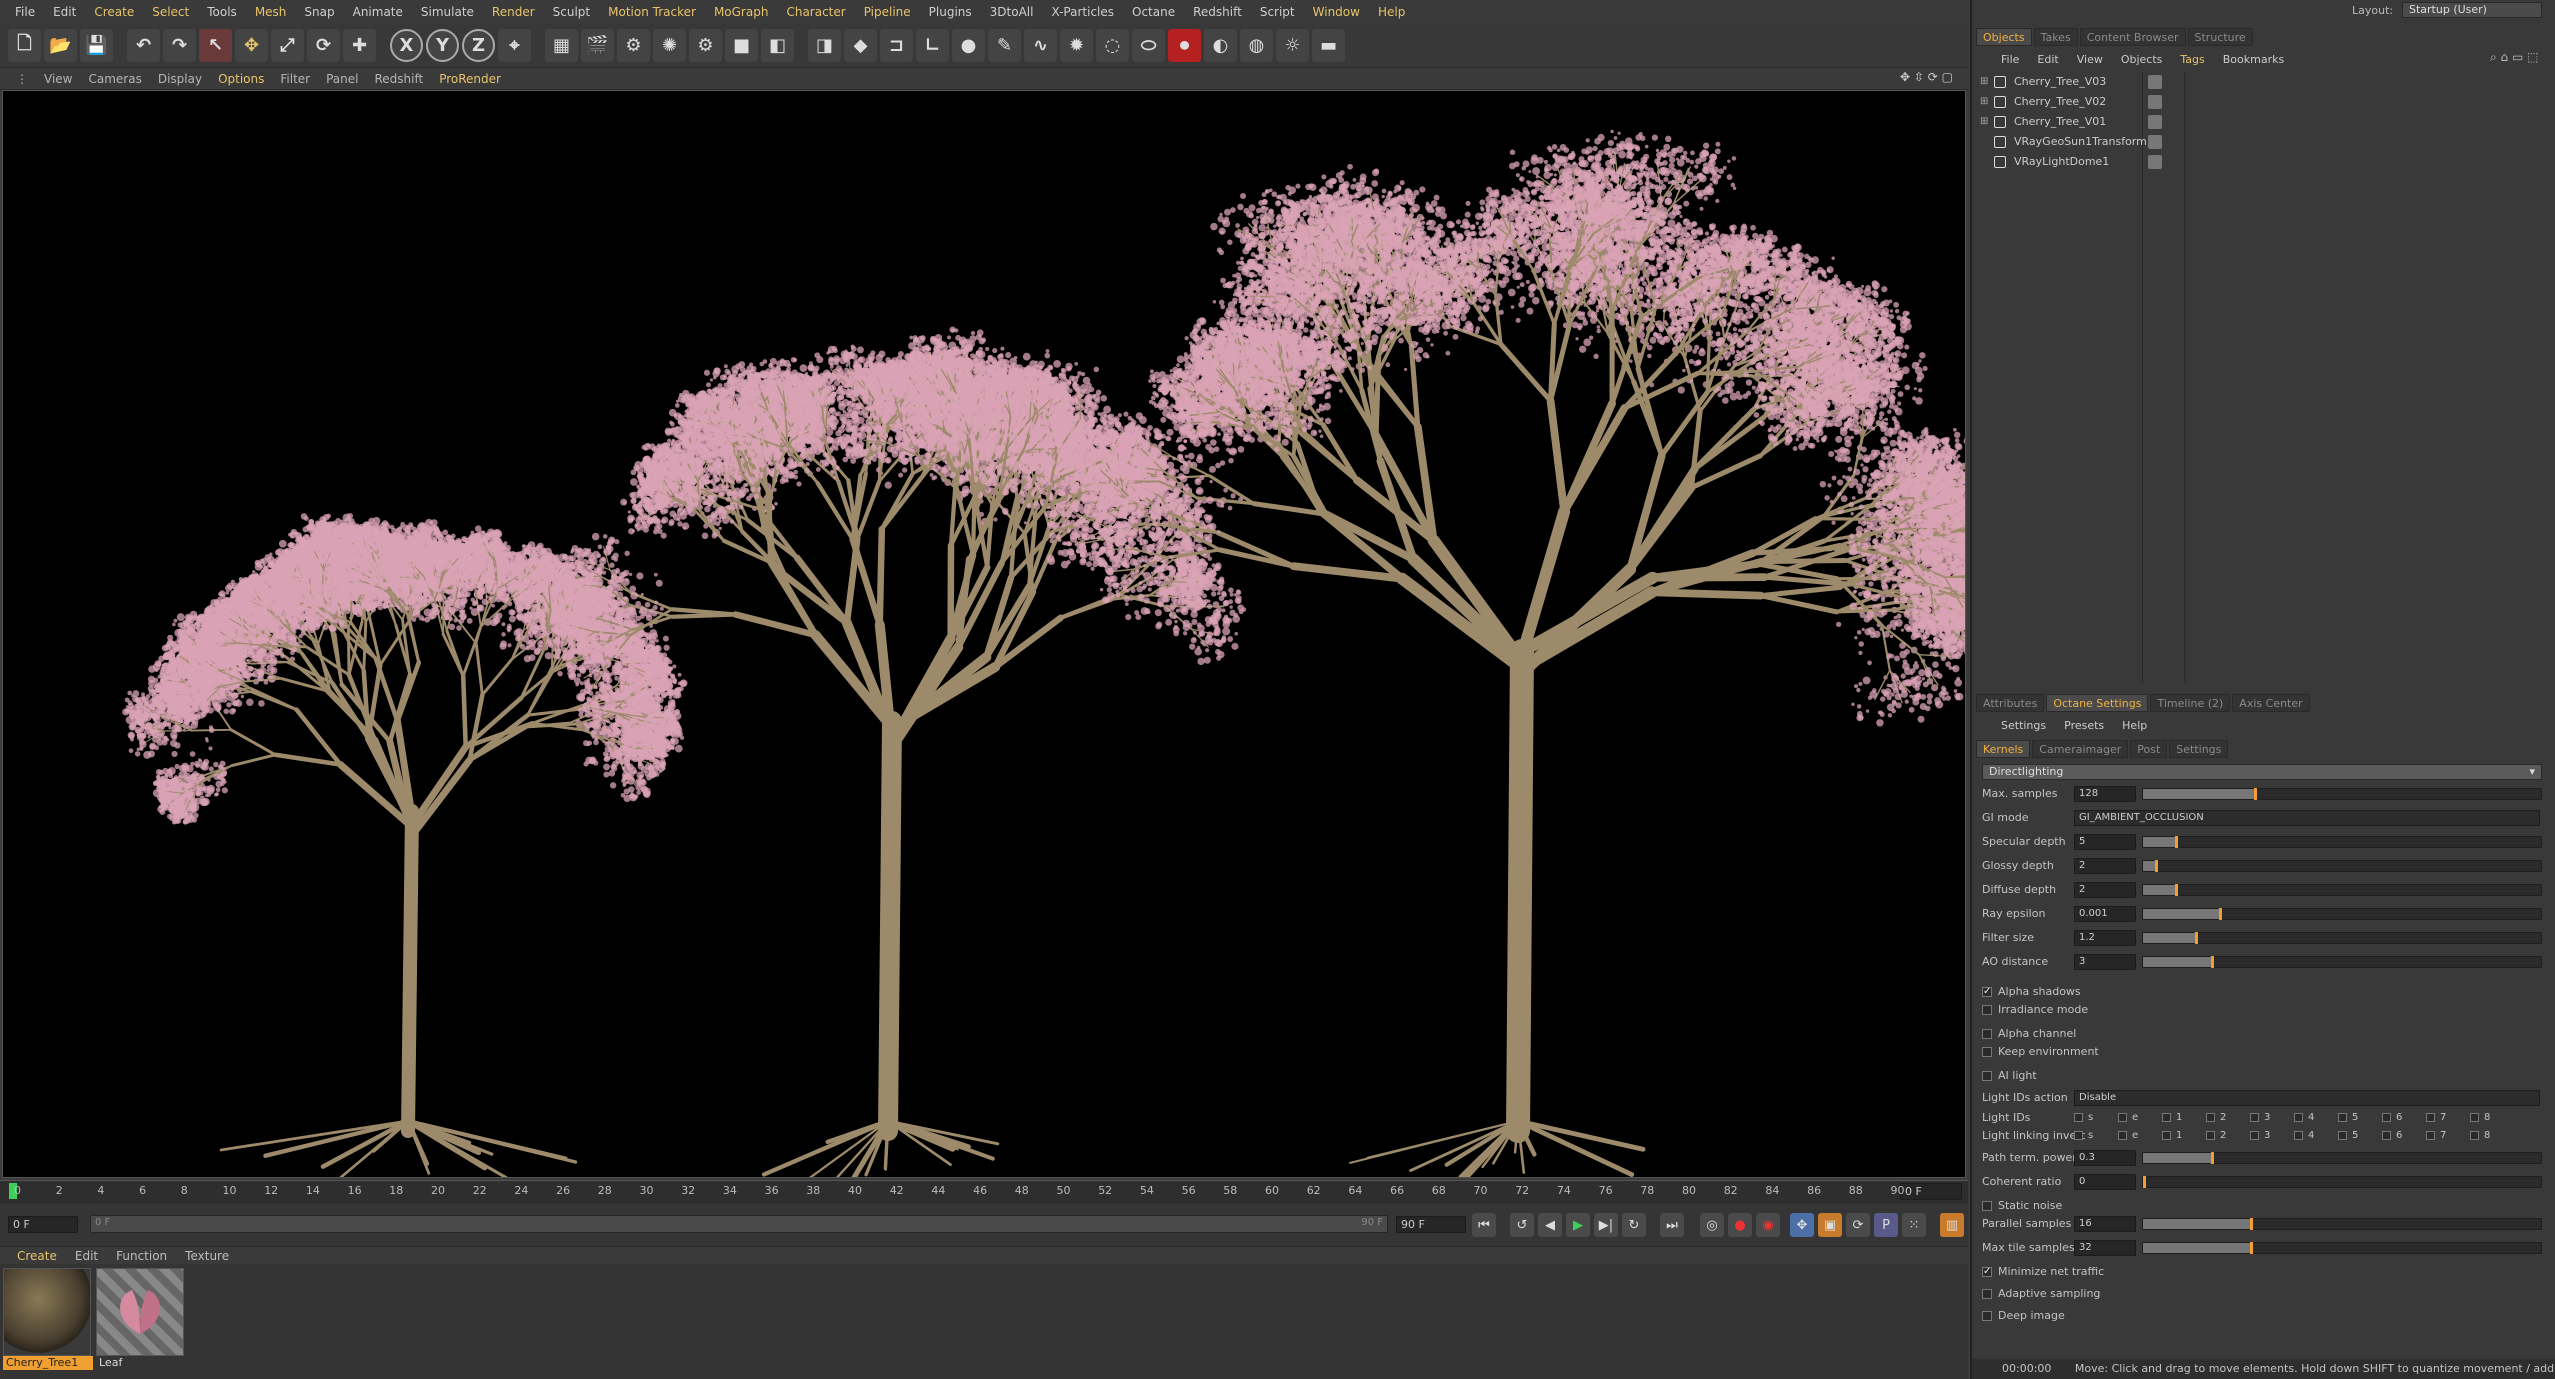 This screenshot has width=2555, height=1379. What do you see at coordinates (1858, 1225) in the screenshot?
I see `key-rotation-icon: ⟳` at bounding box center [1858, 1225].